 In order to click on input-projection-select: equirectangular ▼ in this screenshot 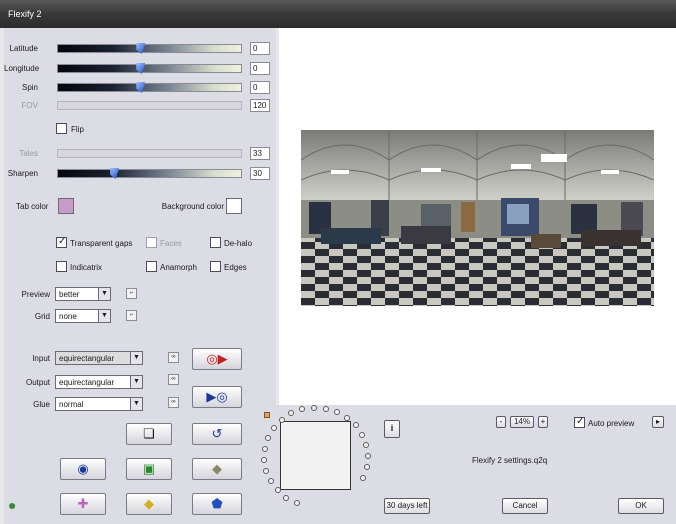, I will do `click(99, 358)`.